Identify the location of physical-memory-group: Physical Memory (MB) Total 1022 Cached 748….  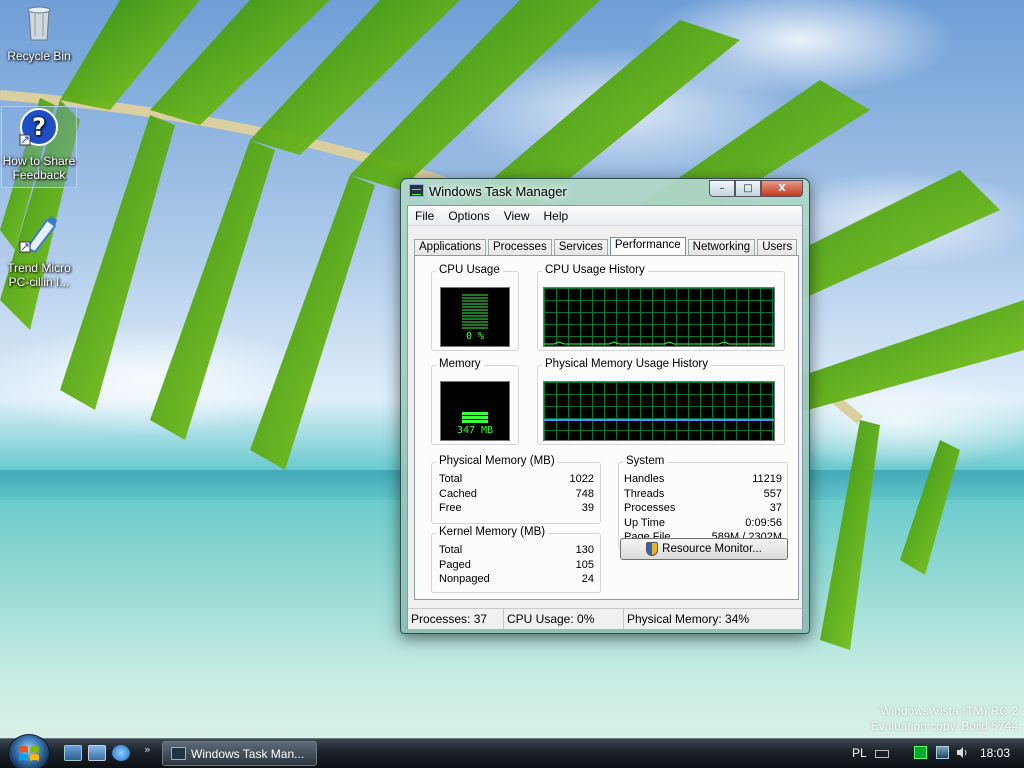
(516, 489).